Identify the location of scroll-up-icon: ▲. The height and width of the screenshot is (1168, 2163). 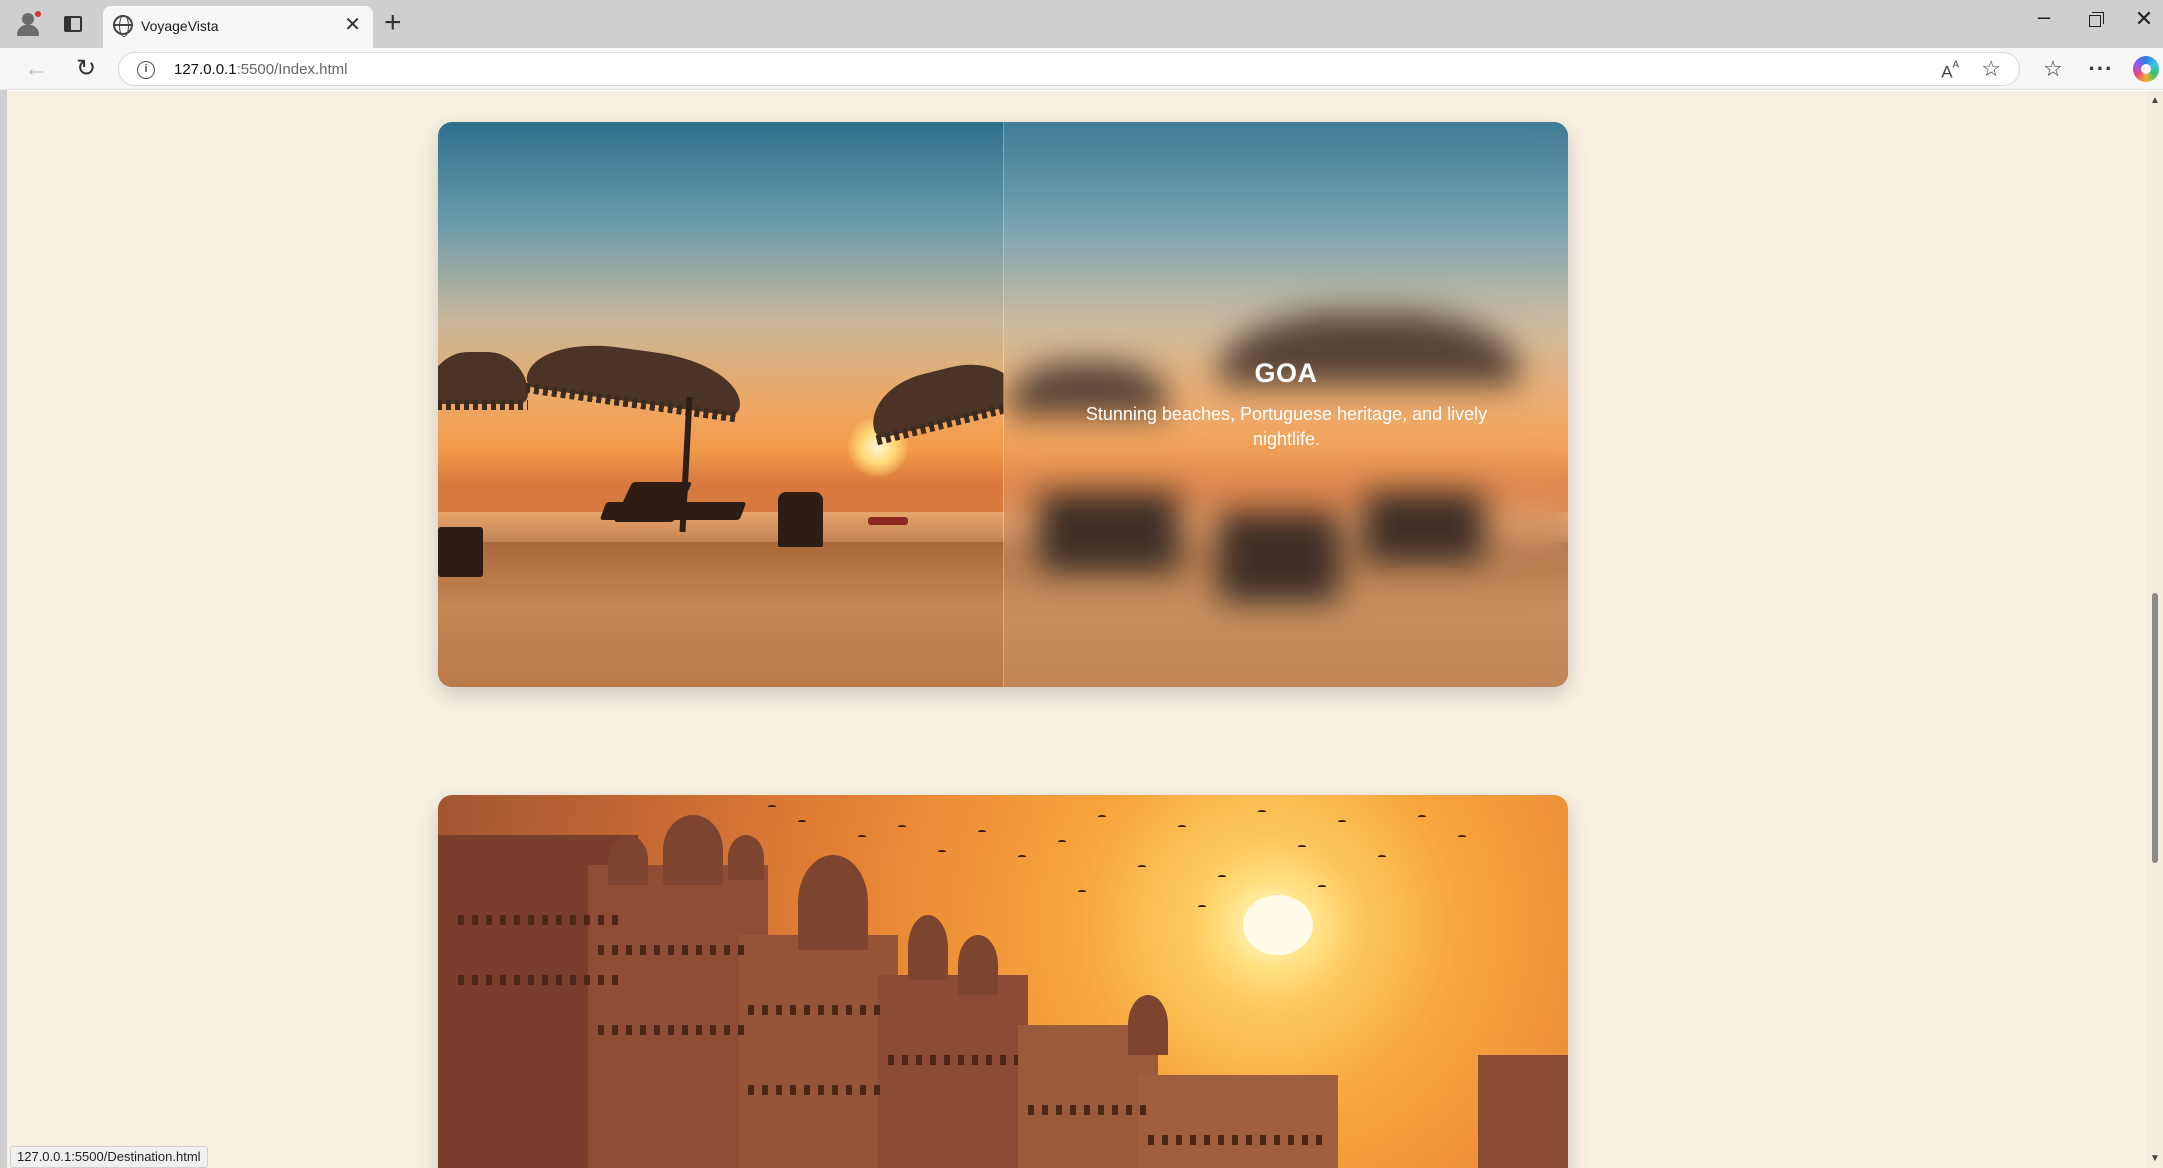
(2155, 100).